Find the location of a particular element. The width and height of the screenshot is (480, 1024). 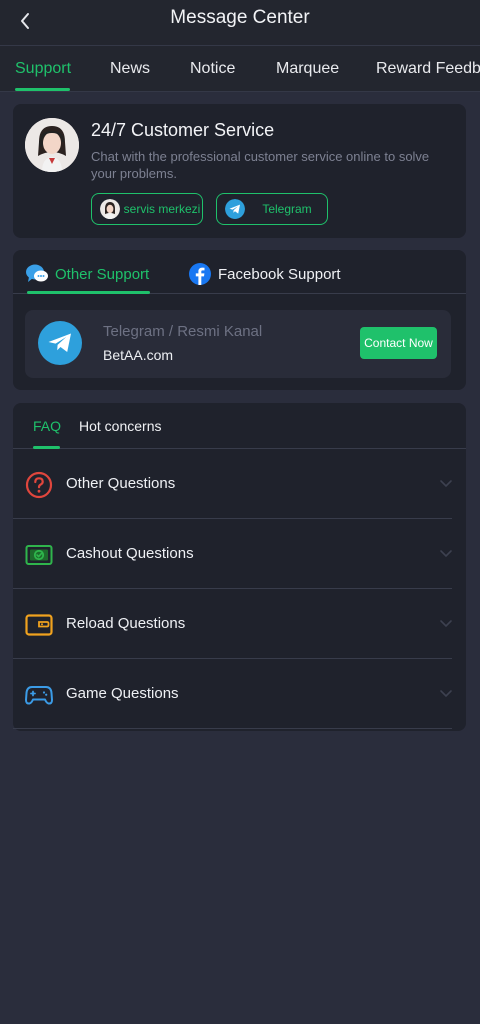

question-row-other: Other Questions is located at coordinates (239, 484).